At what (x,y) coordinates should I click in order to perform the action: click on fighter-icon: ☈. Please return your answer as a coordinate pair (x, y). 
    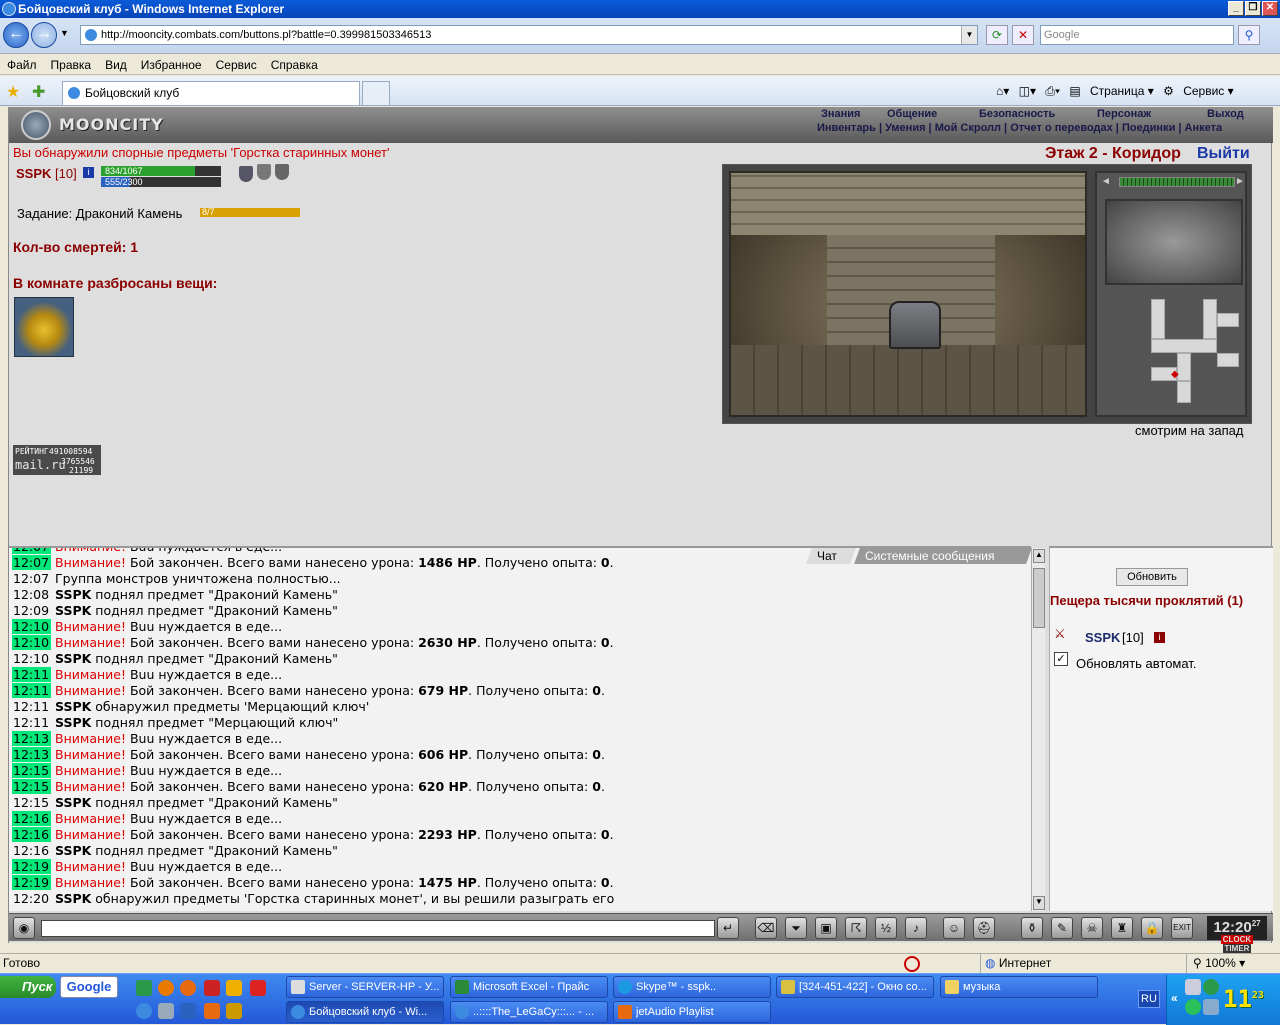
    Looking at the image, I should click on (856, 928).